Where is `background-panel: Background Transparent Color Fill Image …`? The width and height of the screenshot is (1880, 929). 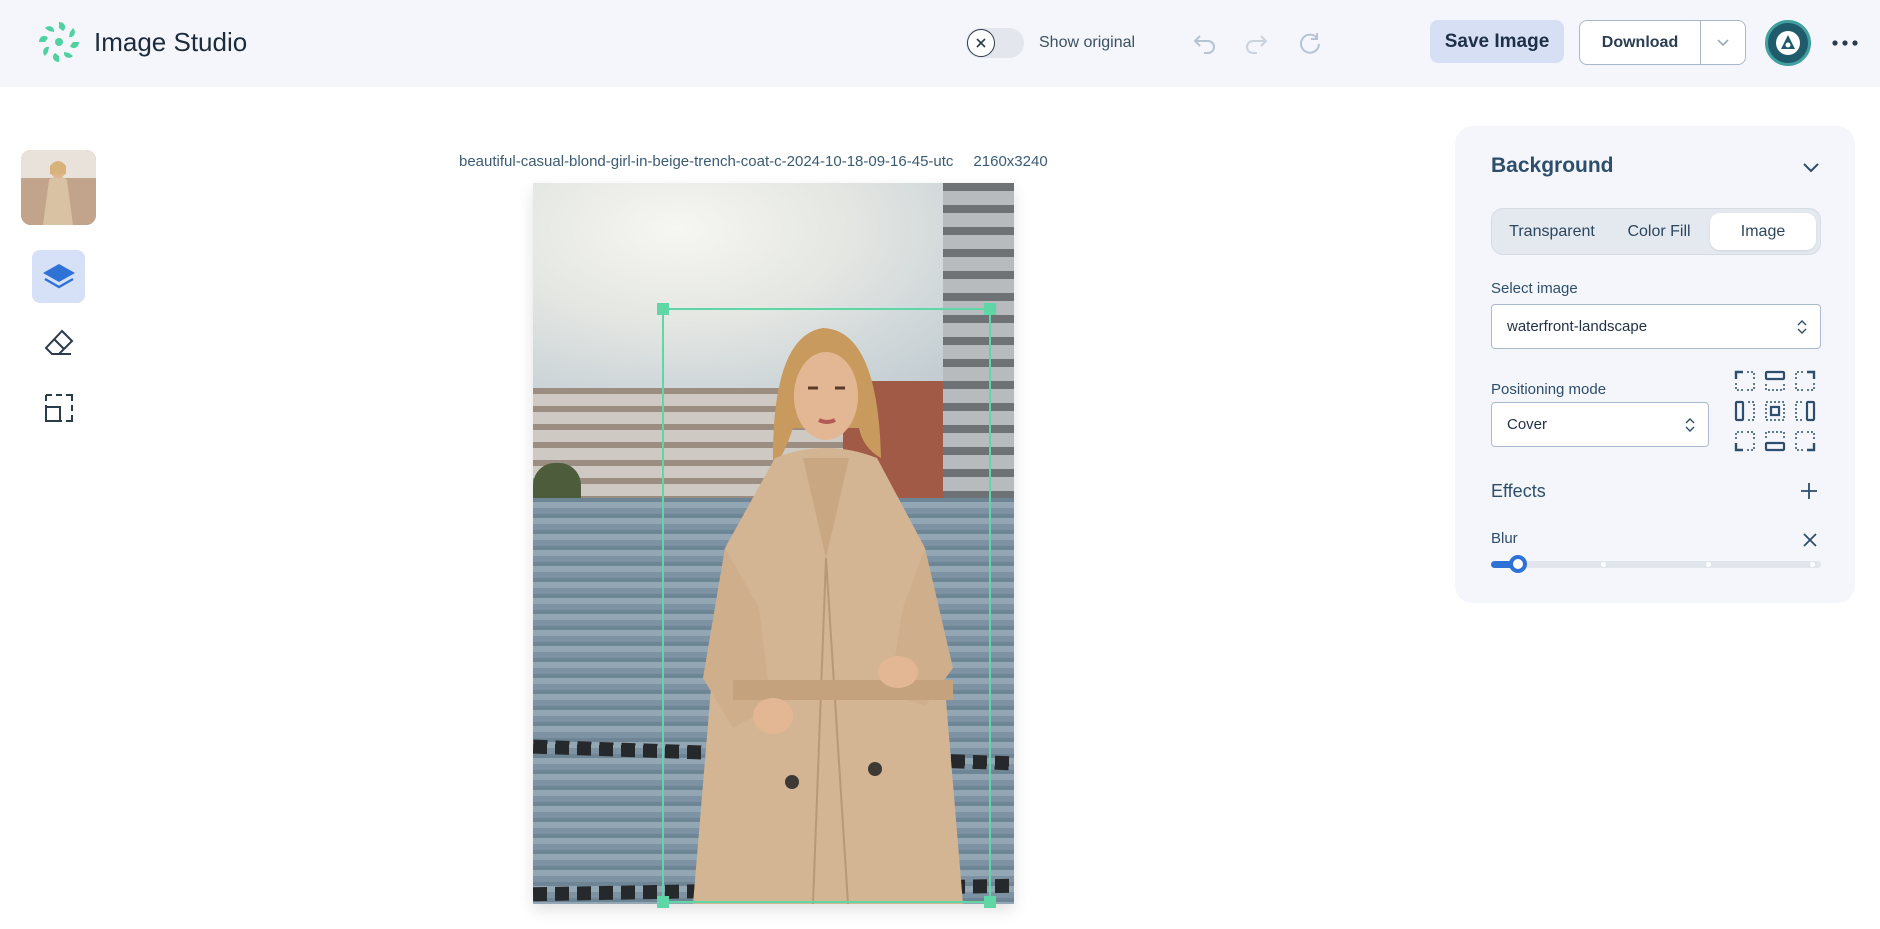
background-panel: Background Transparent Color Fill Image … is located at coordinates (1655, 364).